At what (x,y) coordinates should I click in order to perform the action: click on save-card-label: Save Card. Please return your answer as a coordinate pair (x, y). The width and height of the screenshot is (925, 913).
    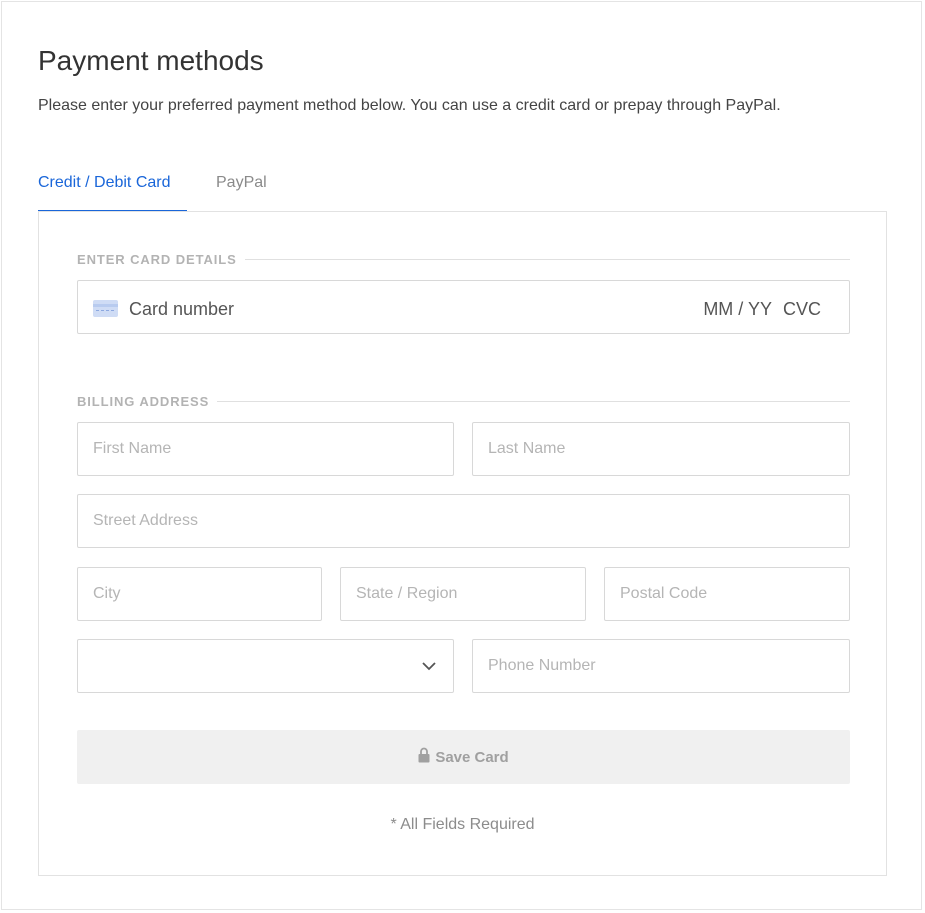
    Looking at the image, I should click on (472, 757).